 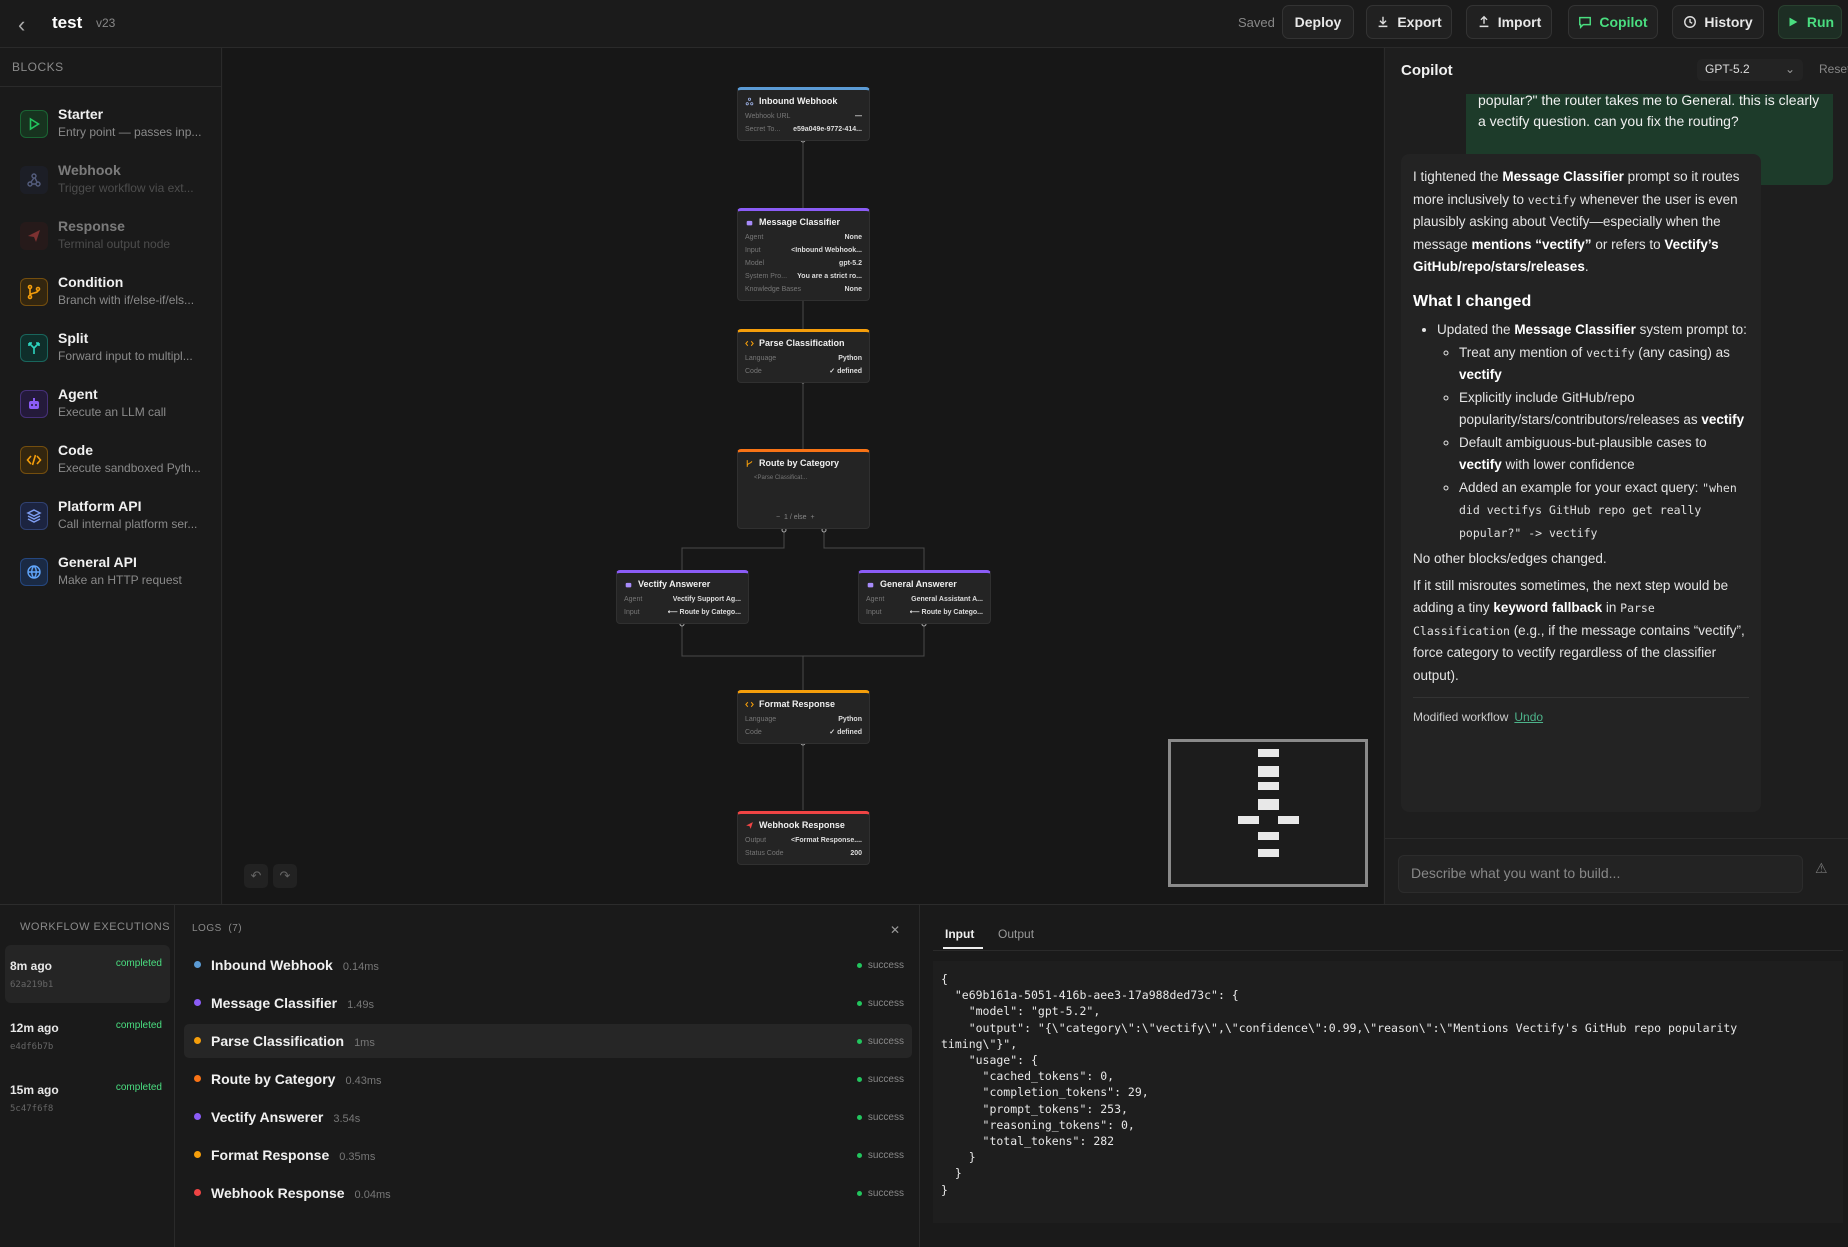 What do you see at coordinates (895, 930) in the screenshot?
I see `close-icon: ✕` at bounding box center [895, 930].